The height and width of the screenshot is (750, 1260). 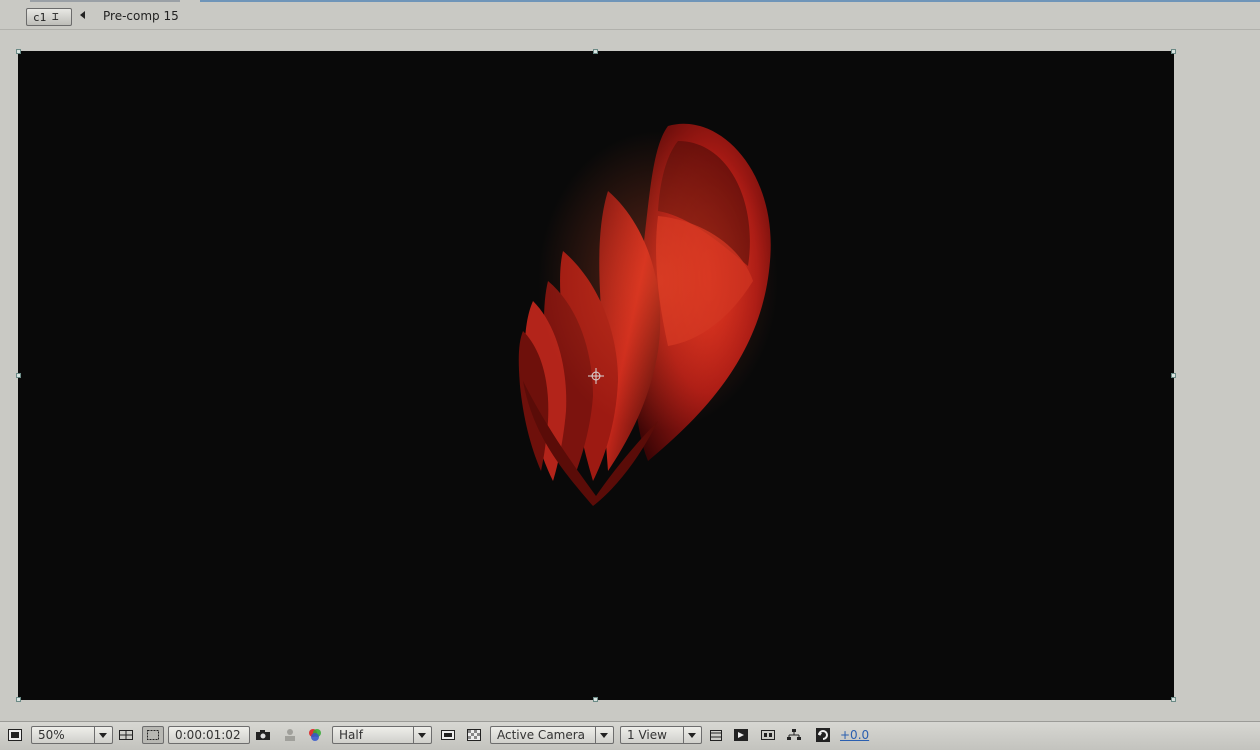 What do you see at coordinates (141, 16) in the screenshot?
I see `breadcrumb-current-comp: Pre-comp 15` at bounding box center [141, 16].